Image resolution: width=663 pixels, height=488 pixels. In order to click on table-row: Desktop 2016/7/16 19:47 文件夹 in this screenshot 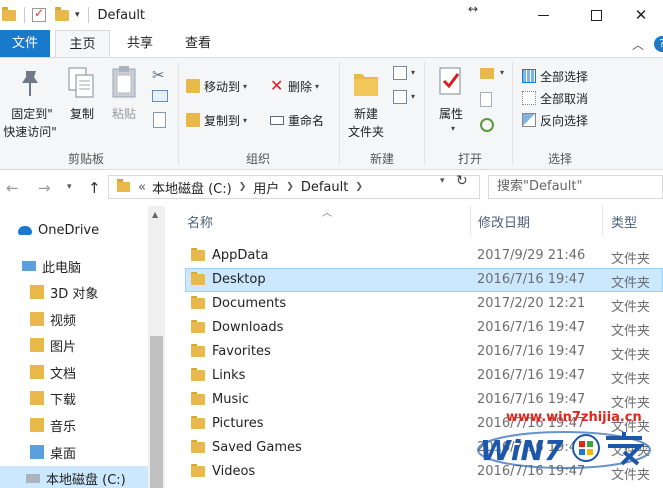, I will do `click(424, 280)`.